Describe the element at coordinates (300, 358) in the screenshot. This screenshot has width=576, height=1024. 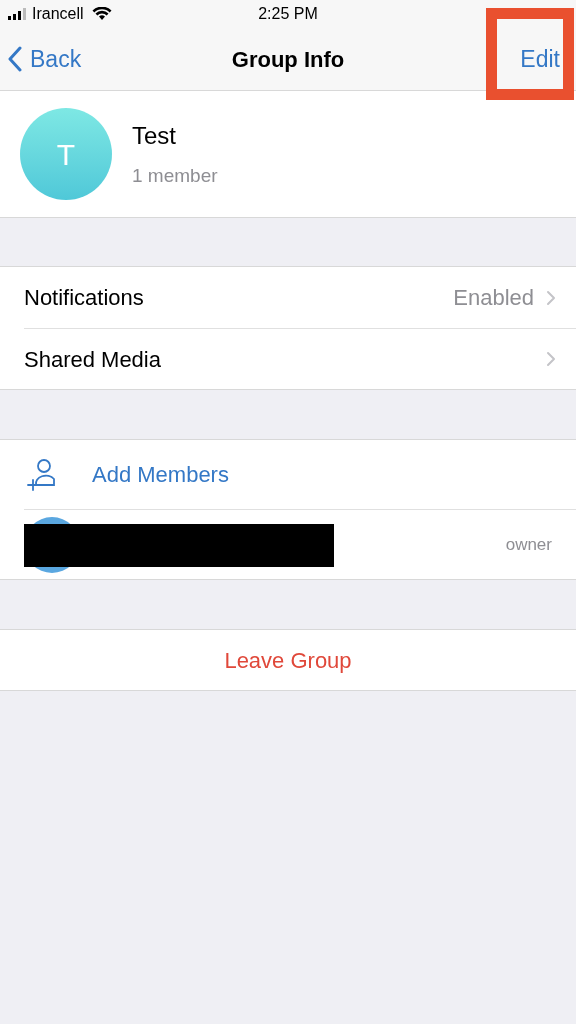
I see `settings-row: Shared Media` at that location.